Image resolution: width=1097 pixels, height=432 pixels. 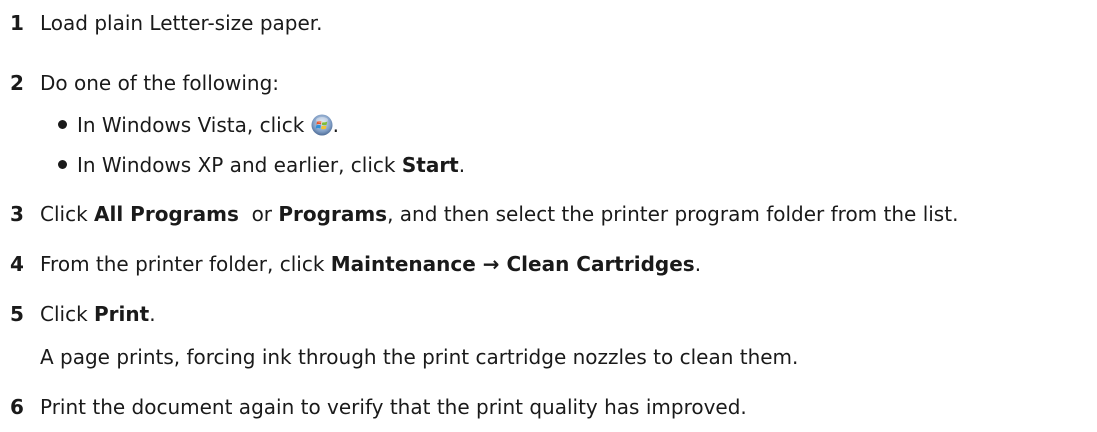 What do you see at coordinates (194, 125) in the screenshot?
I see `bullet-text: In Windows Vista, click` at bounding box center [194, 125].